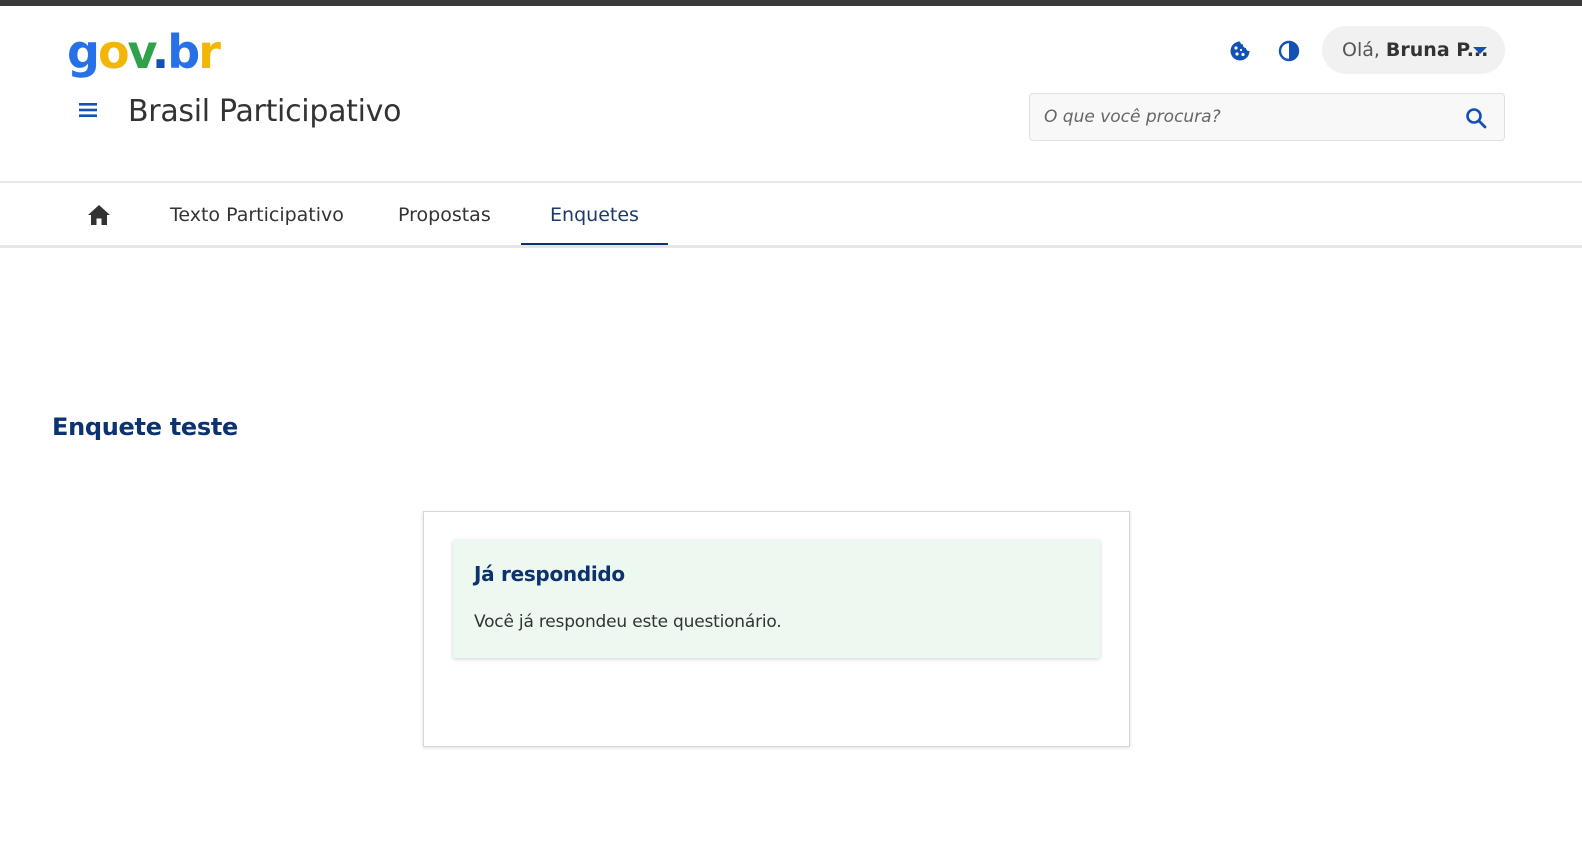  What do you see at coordinates (1244, 117) in the screenshot?
I see `search-input` at bounding box center [1244, 117].